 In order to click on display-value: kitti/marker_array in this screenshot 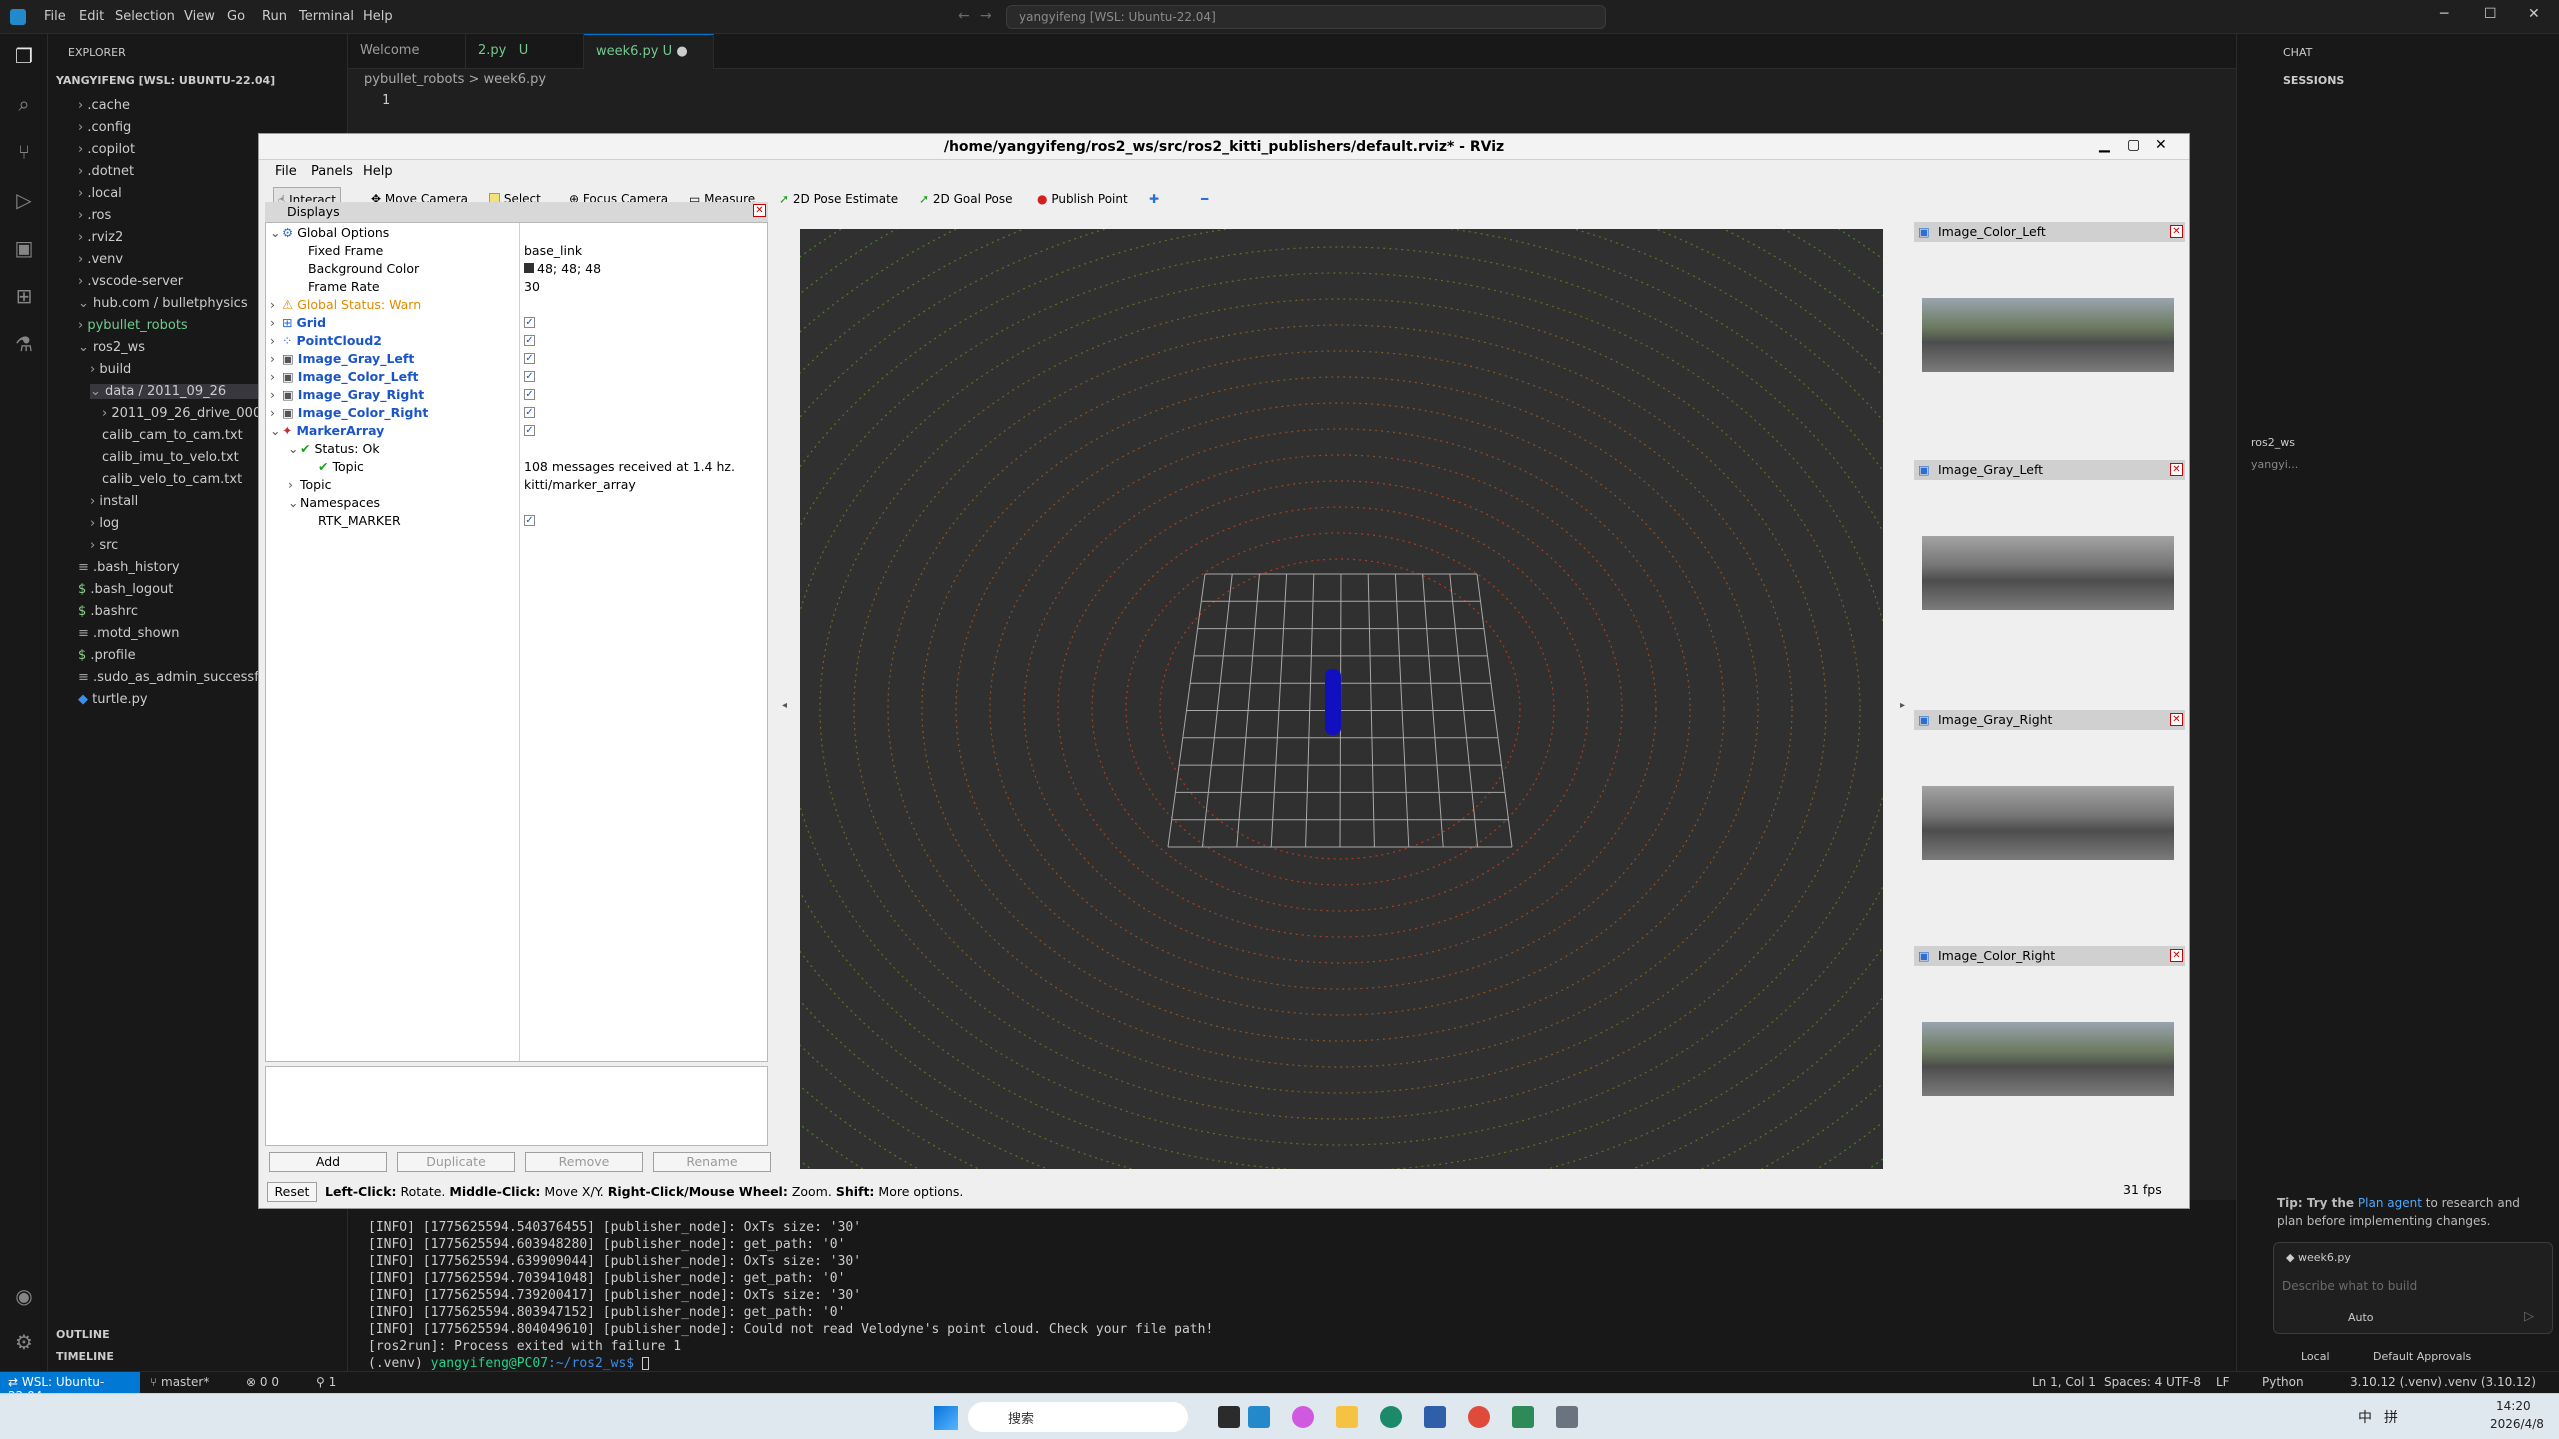, I will do `click(580, 484)`.